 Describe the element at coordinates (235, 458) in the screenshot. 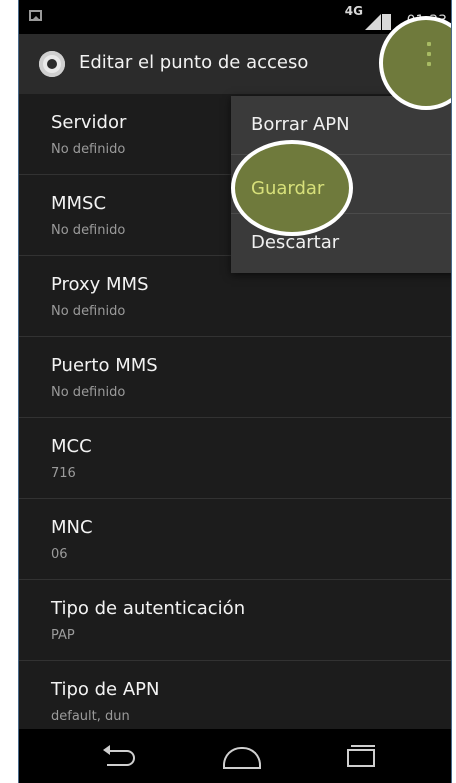

I see `setting-mcc: MCC 716` at that location.